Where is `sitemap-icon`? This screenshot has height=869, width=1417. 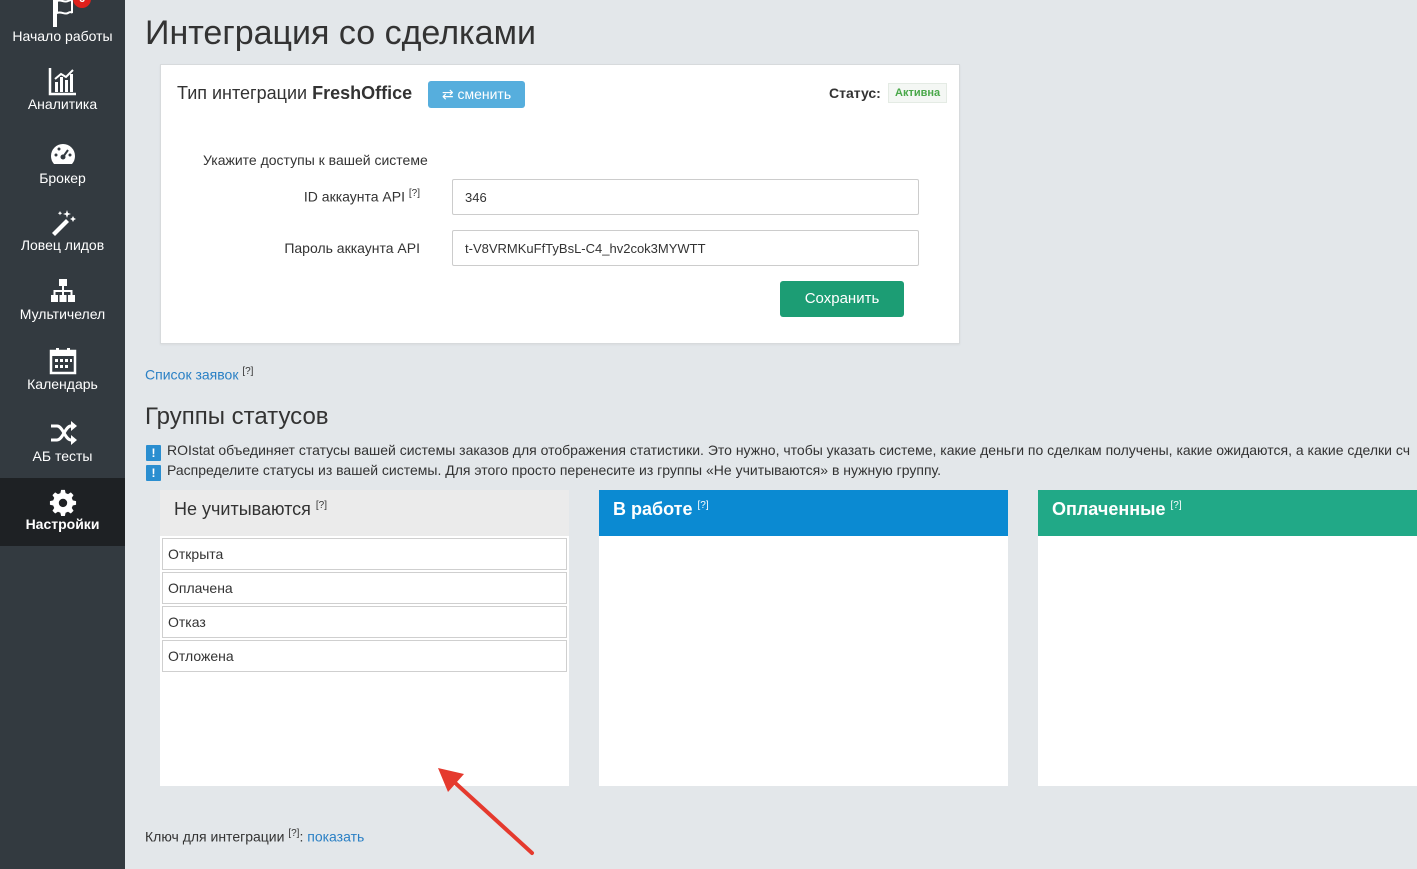
sitemap-icon is located at coordinates (62, 291).